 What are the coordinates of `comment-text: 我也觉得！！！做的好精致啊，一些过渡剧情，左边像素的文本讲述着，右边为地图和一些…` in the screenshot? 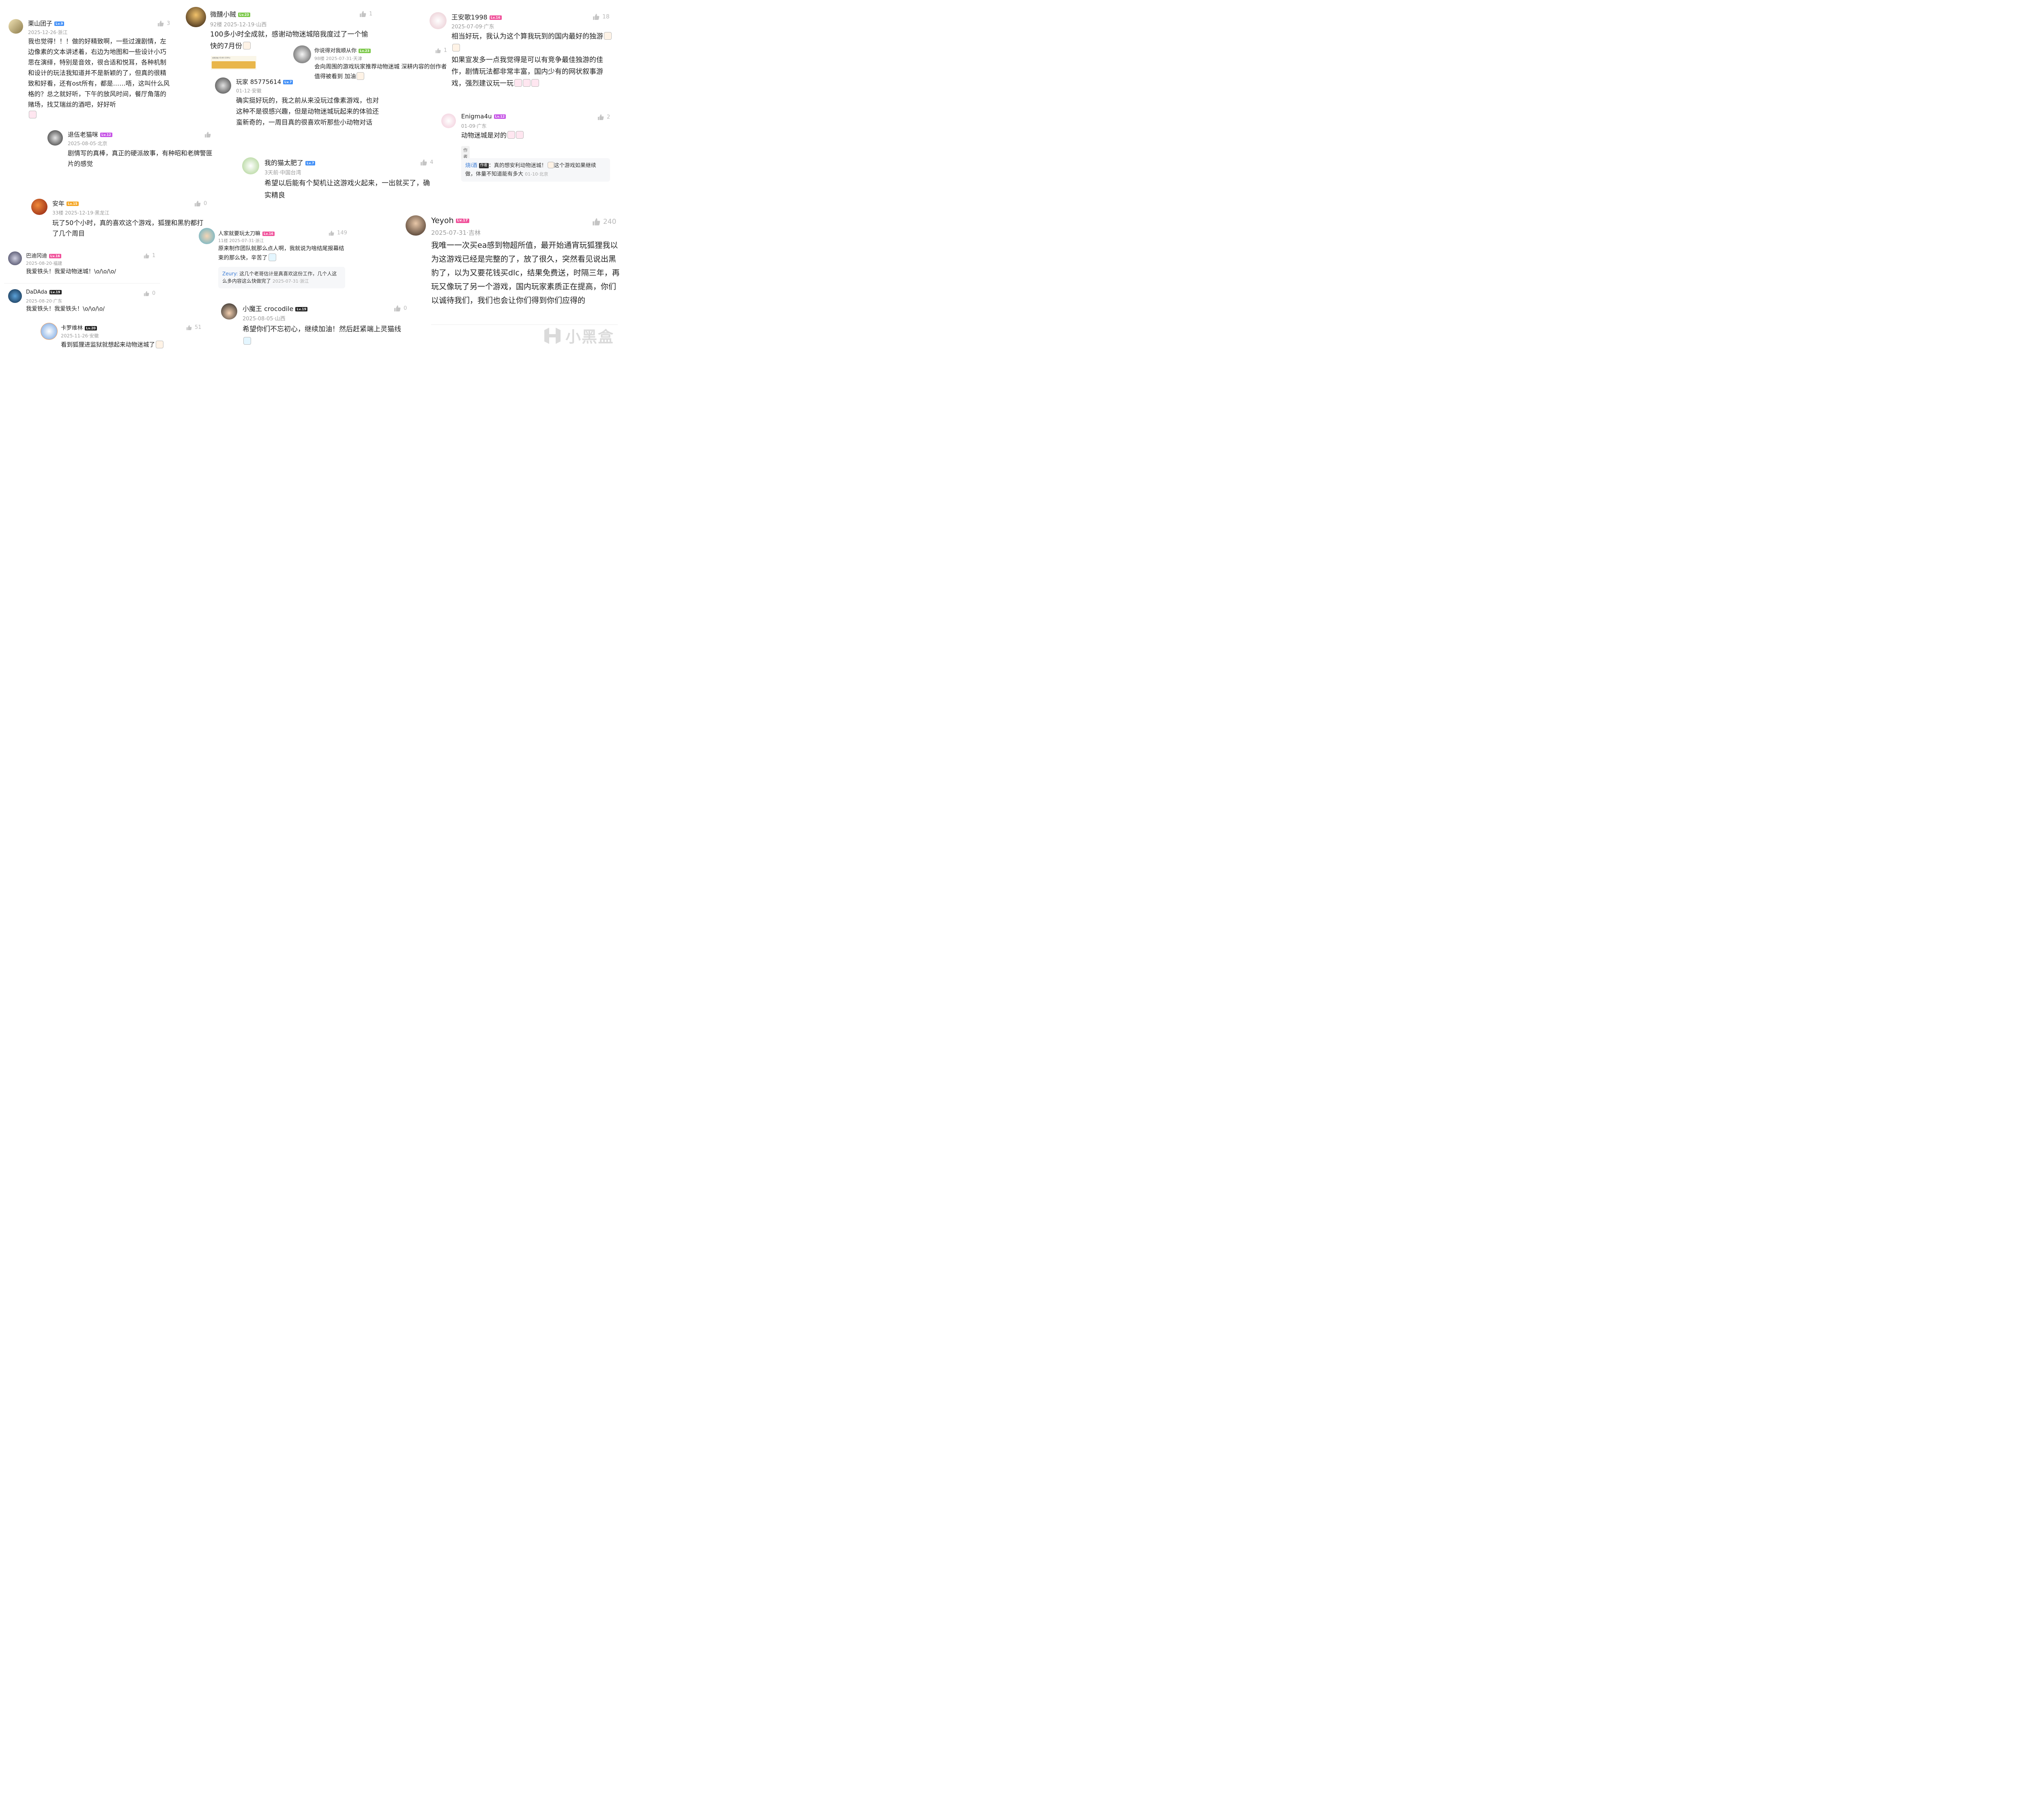 It's located at (99, 78).